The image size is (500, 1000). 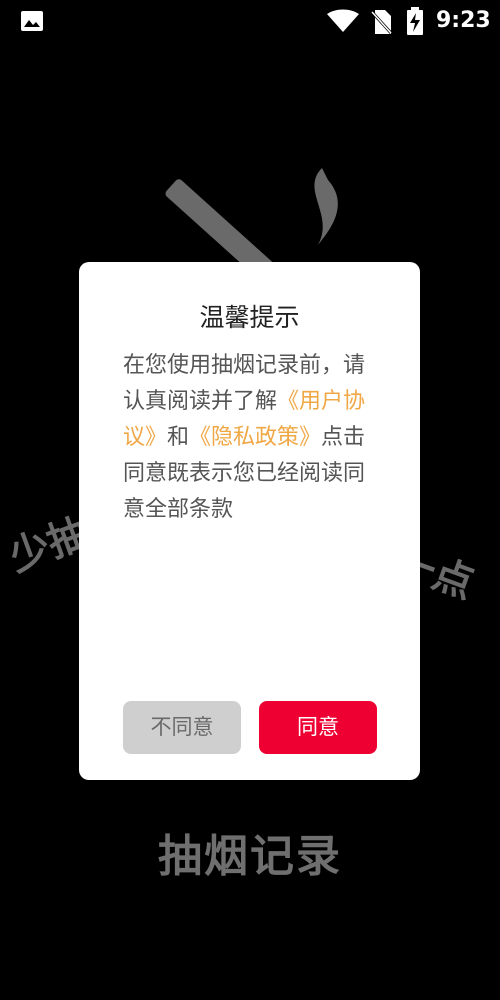 What do you see at coordinates (178, 437) in the screenshot?
I see `conjunction-text: 和` at bounding box center [178, 437].